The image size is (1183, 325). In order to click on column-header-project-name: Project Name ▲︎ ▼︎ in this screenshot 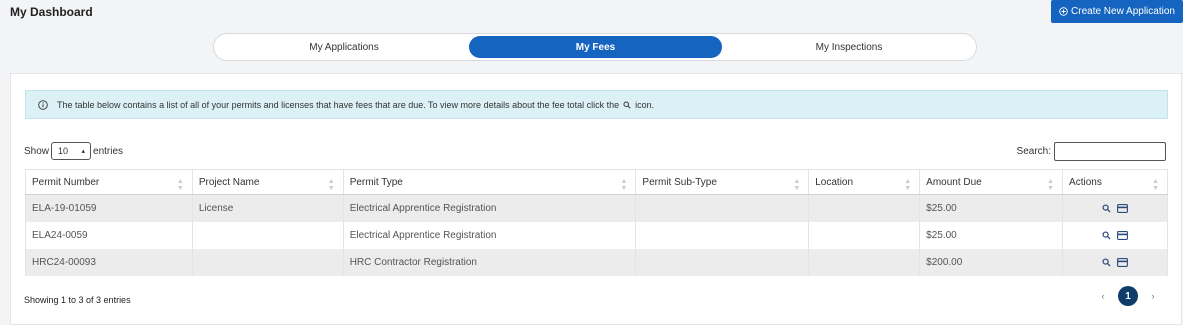, I will do `click(267, 182)`.